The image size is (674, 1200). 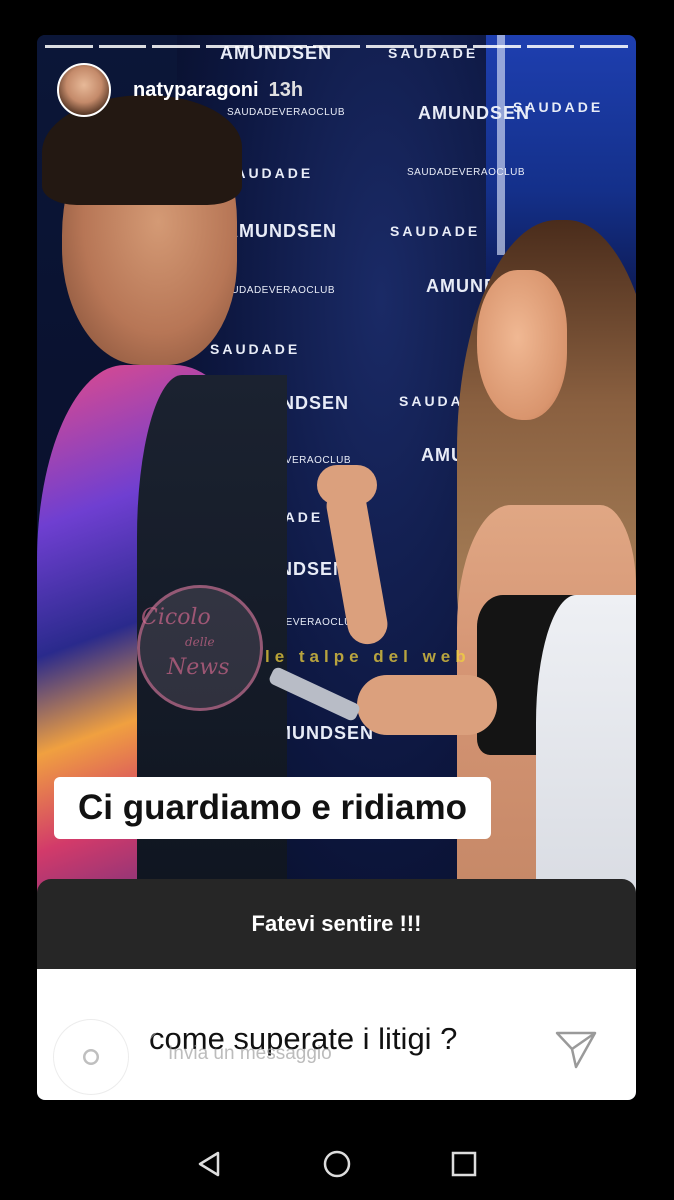 What do you see at coordinates (286, 89) in the screenshot?
I see `post-time: 13h` at bounding box center [286, 89].